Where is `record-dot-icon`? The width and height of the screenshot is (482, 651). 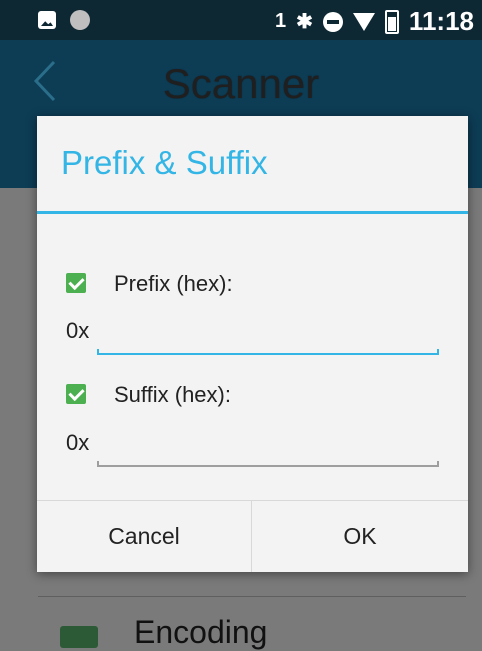
record-dot-icon is located at coordinates (80, 20).